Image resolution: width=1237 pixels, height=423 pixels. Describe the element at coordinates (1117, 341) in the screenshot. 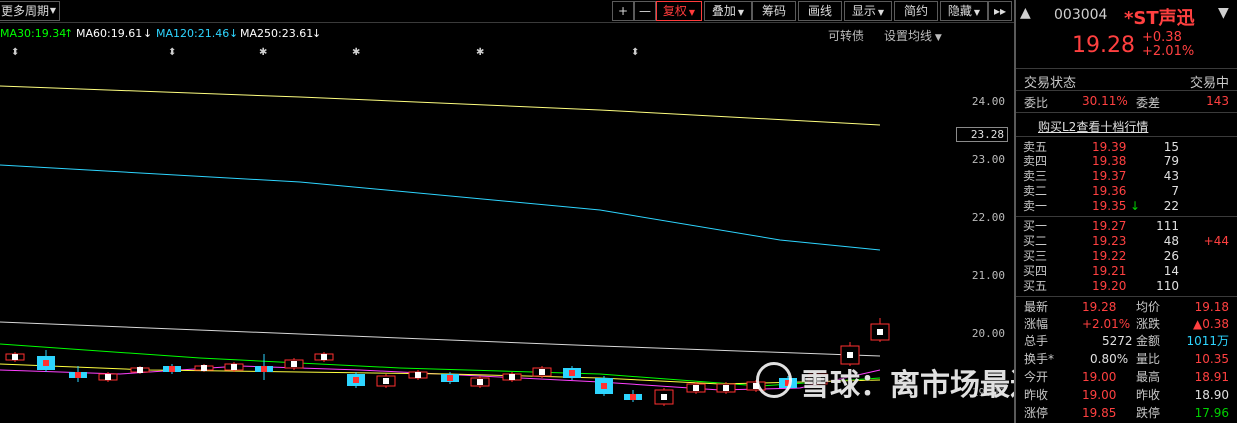

I see `volume-value: 5272` at that location.